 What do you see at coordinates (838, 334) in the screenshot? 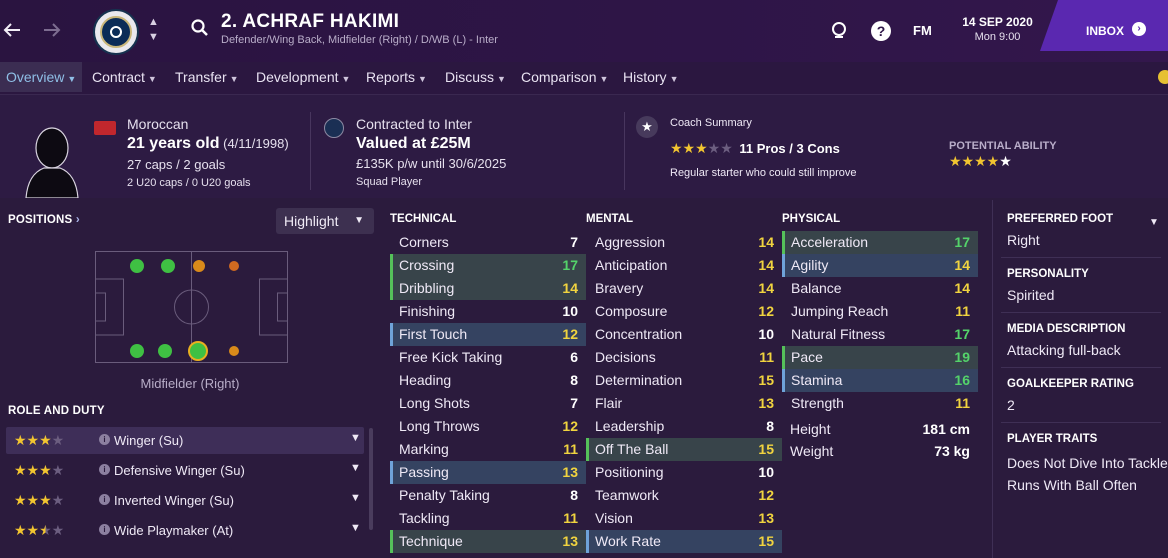
I see `attribute-name: Natural Fitness` at bounding box center [838, 334].